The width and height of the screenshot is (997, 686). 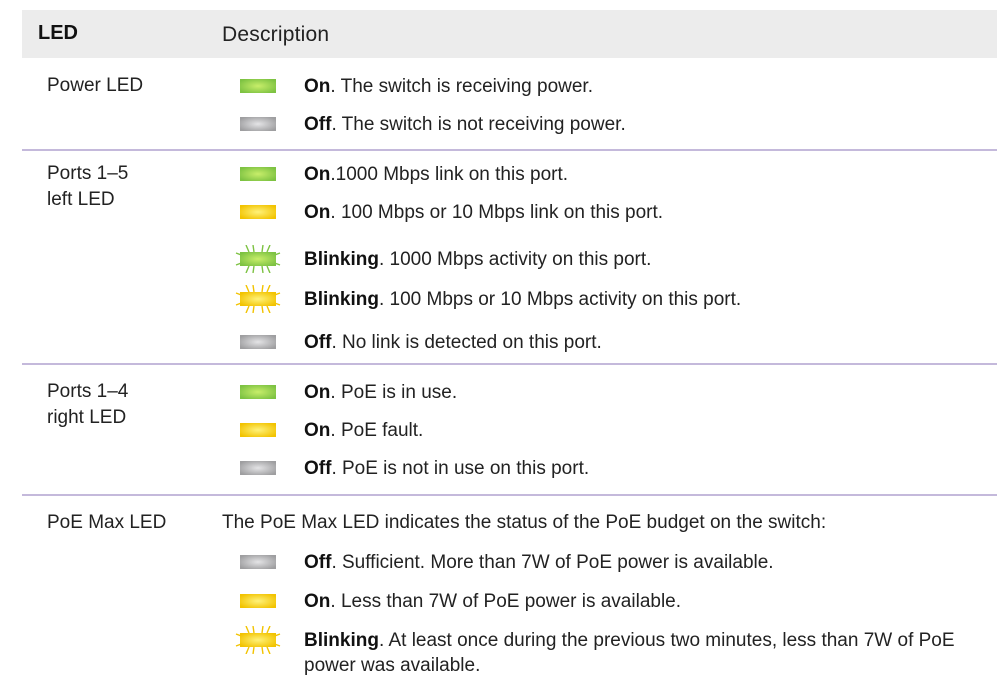 I want to click on led-name-ports-1-5-left: Ports 1–5 left LED, so click(x=87, y=187).